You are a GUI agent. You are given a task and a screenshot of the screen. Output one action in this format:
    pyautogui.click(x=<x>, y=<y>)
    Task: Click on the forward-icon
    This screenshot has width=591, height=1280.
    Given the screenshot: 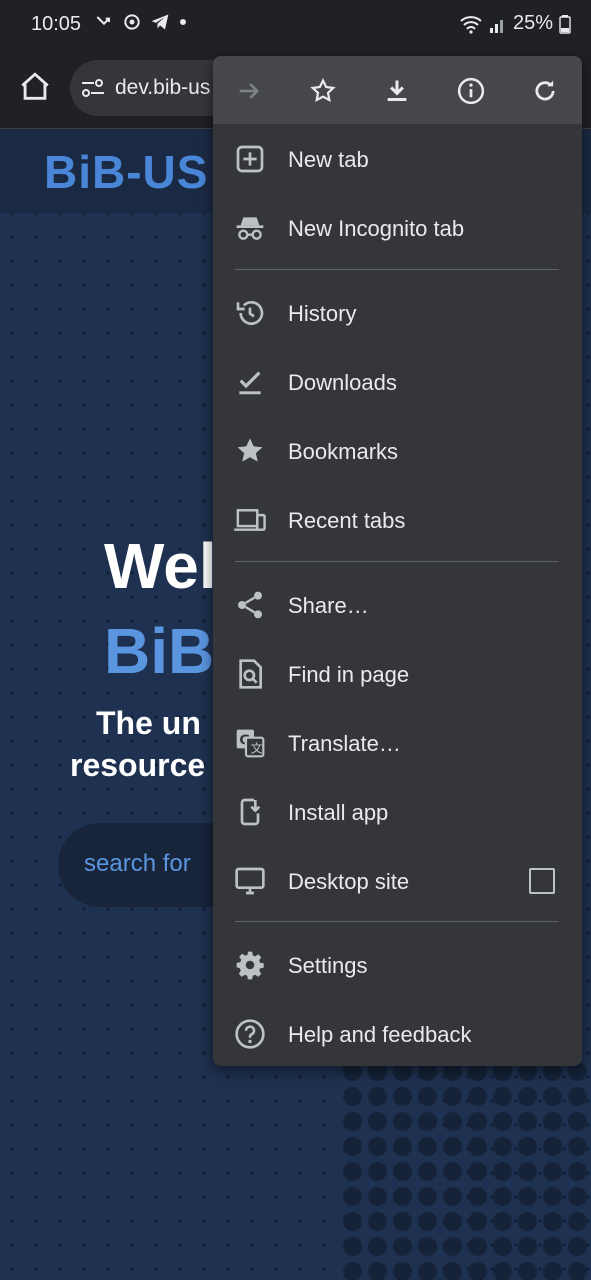 What is the action you would take?
    pyautogui.click(x=249, y=91)
    